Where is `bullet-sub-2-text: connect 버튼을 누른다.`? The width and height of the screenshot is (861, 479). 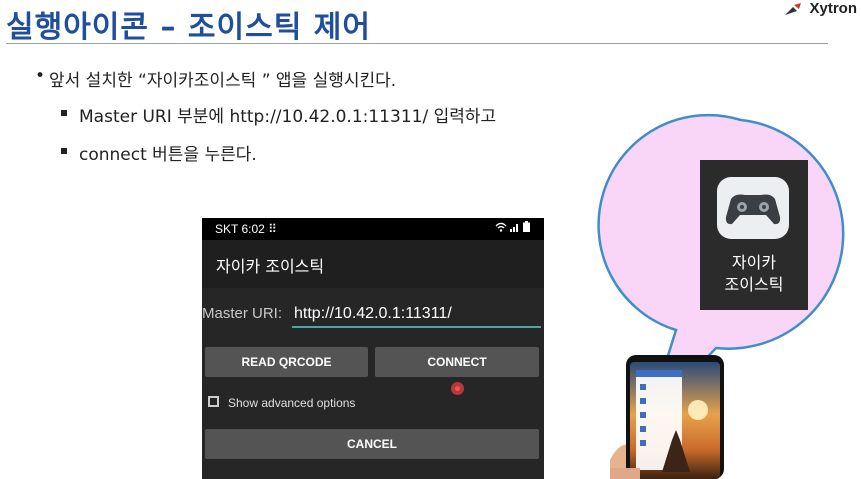
bullet-sub-2-text: connect 버튼을 누른다. is located at coordinates (168, 155).